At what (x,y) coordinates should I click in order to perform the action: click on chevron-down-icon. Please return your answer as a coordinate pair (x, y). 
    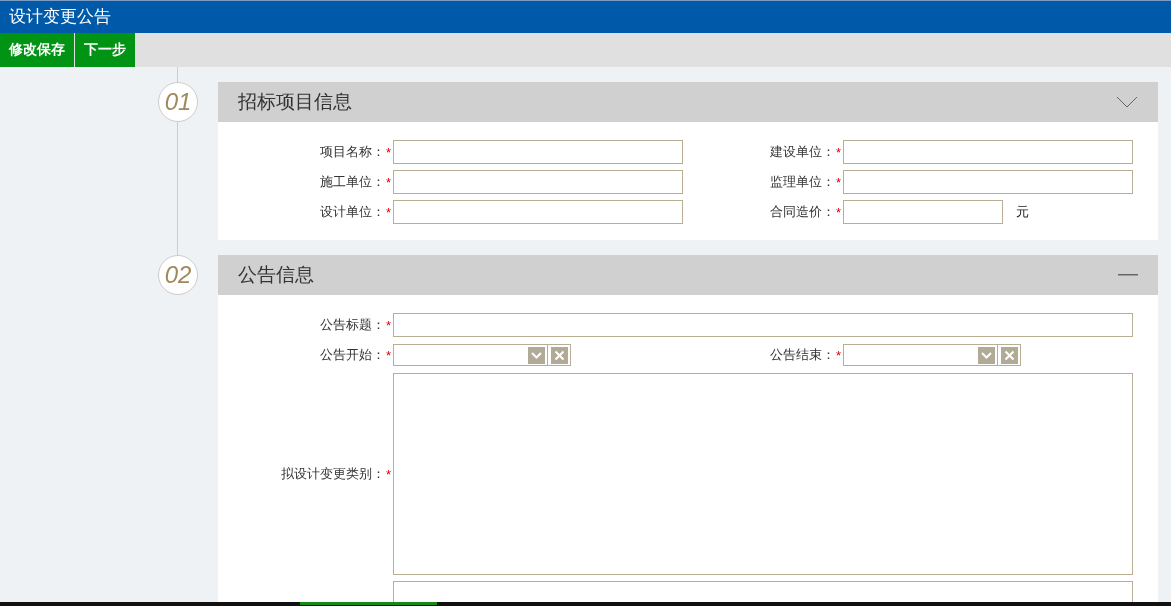
    Looking at the image, I should click on (1127, 102).